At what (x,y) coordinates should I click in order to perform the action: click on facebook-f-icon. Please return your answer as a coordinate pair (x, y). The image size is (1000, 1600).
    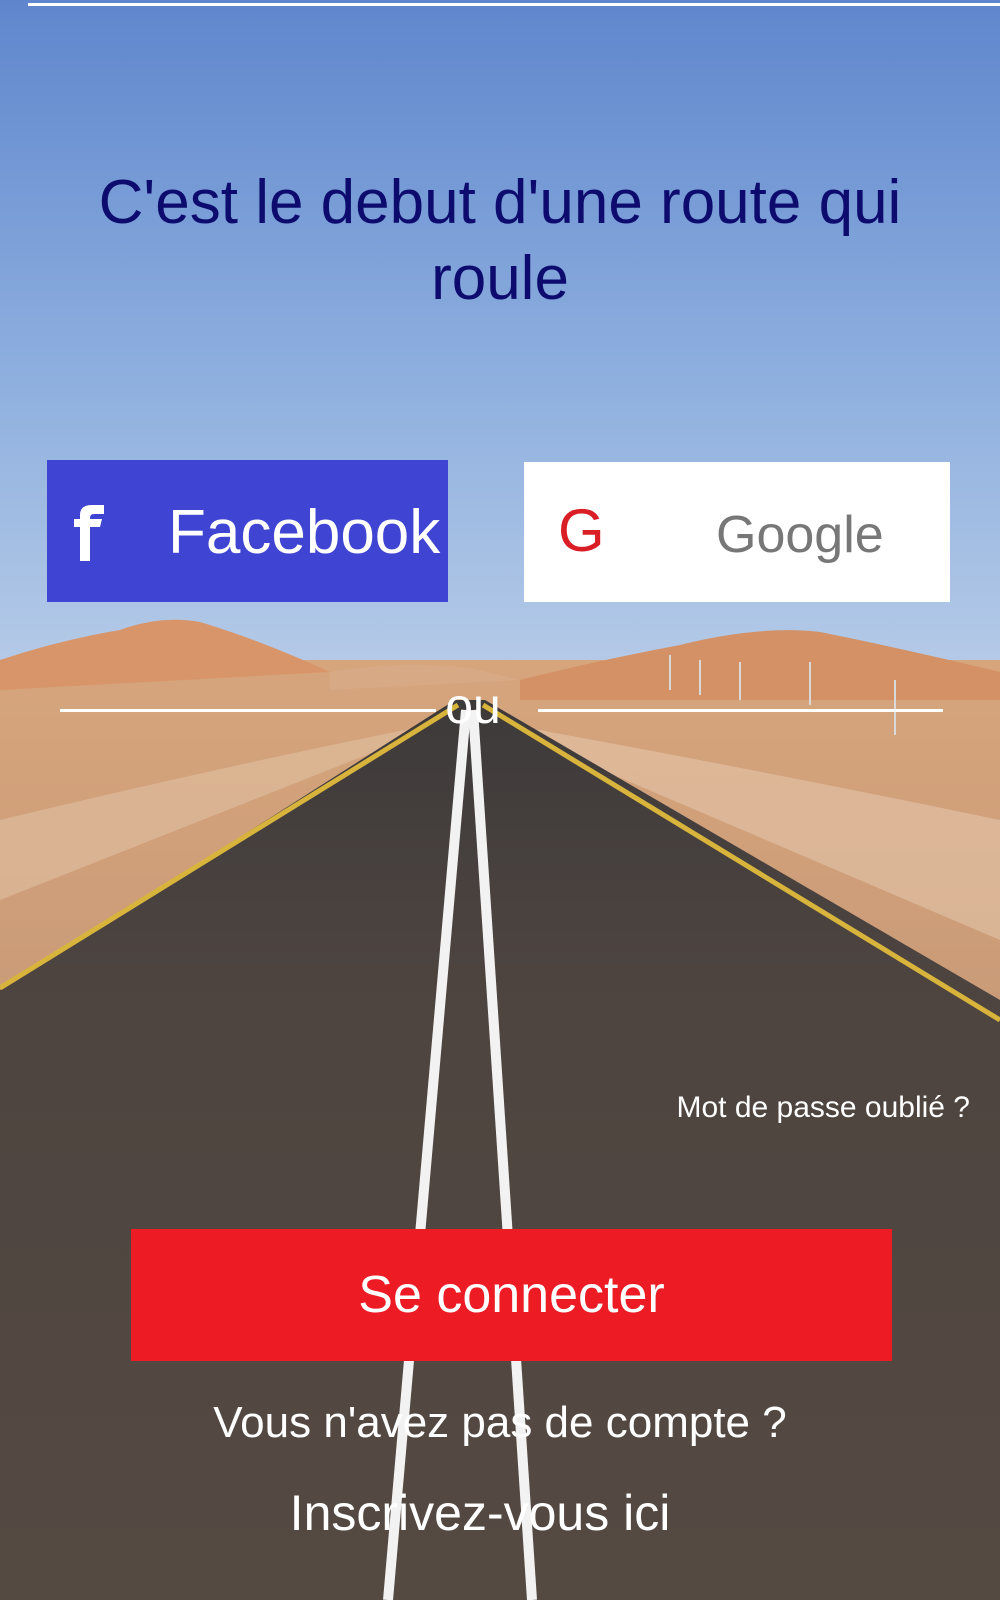
    Looking at the image, I should click on (89, 533).